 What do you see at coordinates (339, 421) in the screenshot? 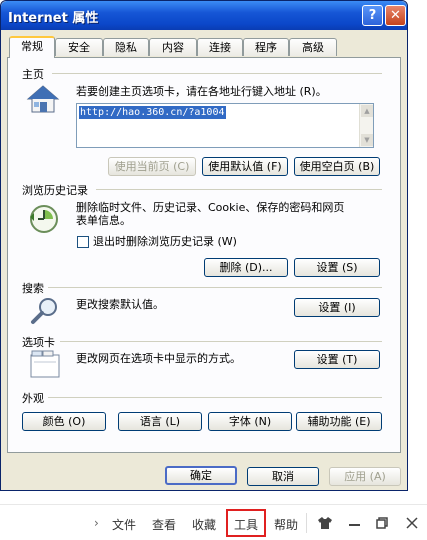
I see `accessibility-button: 辅助功能 (E)` at bounding box center [339, 421].